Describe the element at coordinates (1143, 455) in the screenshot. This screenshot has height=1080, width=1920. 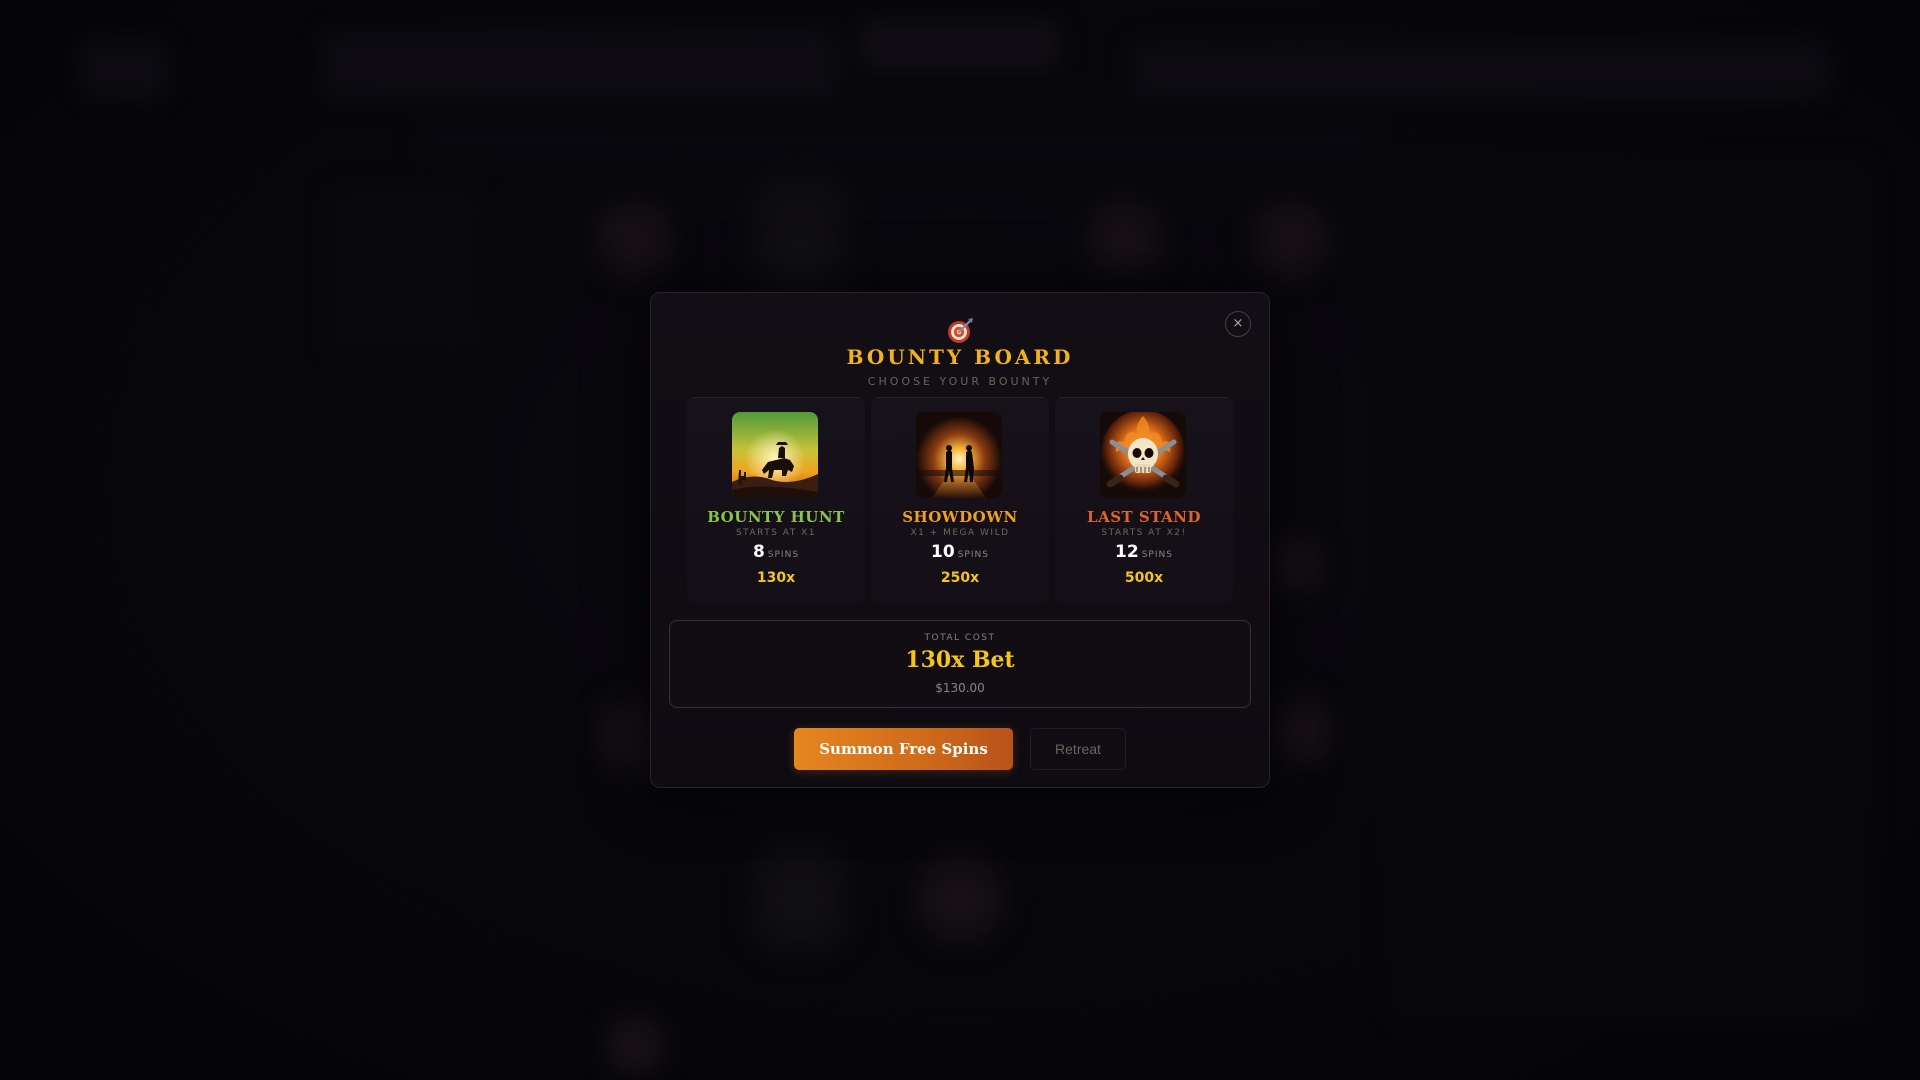
I see `flaming-skull-art` at that location.